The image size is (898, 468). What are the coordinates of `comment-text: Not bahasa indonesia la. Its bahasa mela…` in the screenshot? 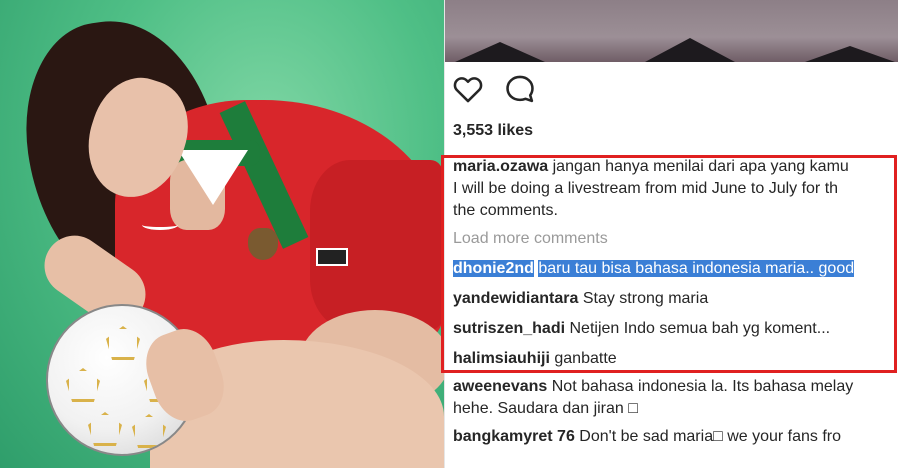 It's located at (702, 386).